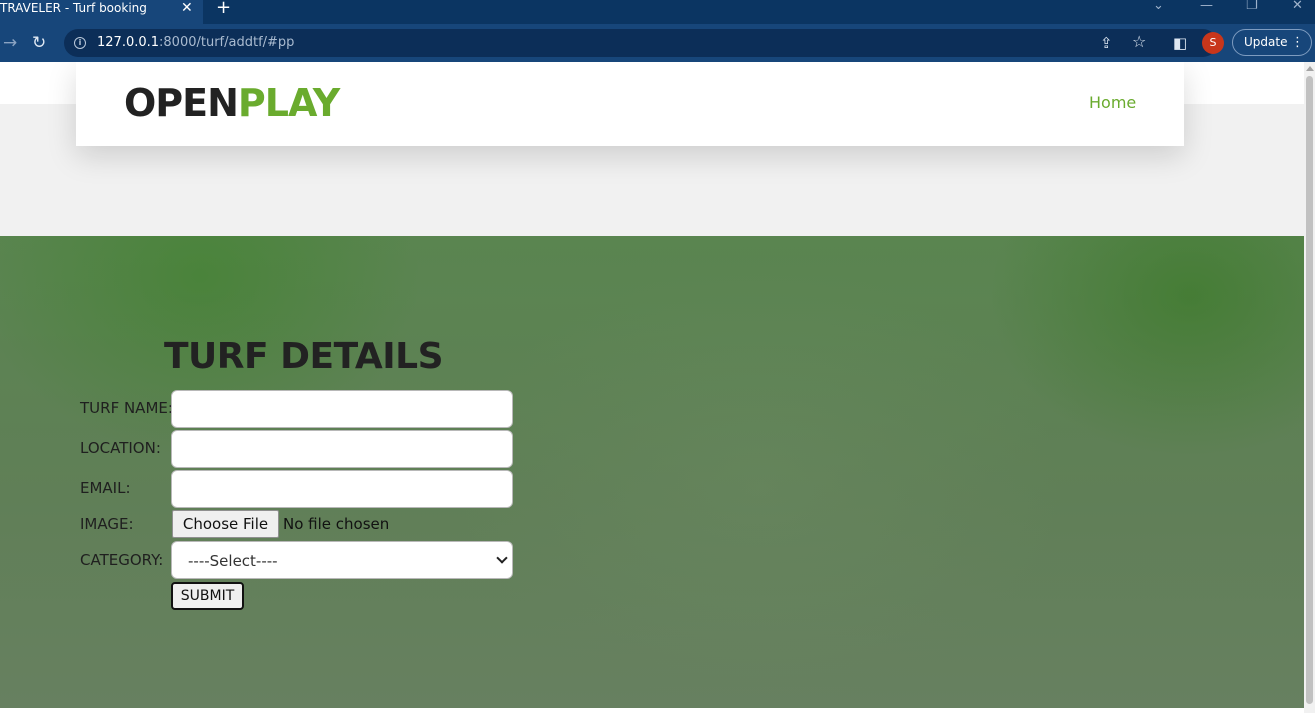 The image size is (1315, 713). I want to click on category-select: ----Select----, so click(342, 560).